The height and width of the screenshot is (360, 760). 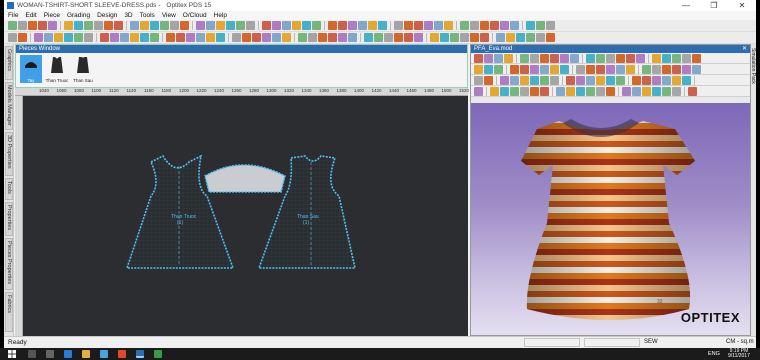 I want to click on edge-browser-icon, so click(x=68, y=354).